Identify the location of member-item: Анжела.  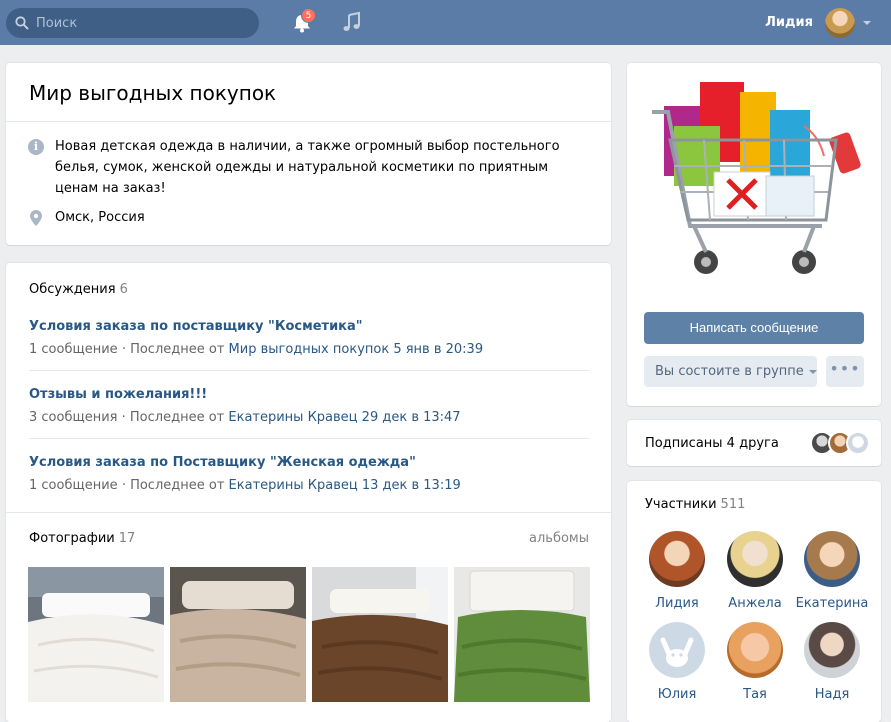
(755, 571).